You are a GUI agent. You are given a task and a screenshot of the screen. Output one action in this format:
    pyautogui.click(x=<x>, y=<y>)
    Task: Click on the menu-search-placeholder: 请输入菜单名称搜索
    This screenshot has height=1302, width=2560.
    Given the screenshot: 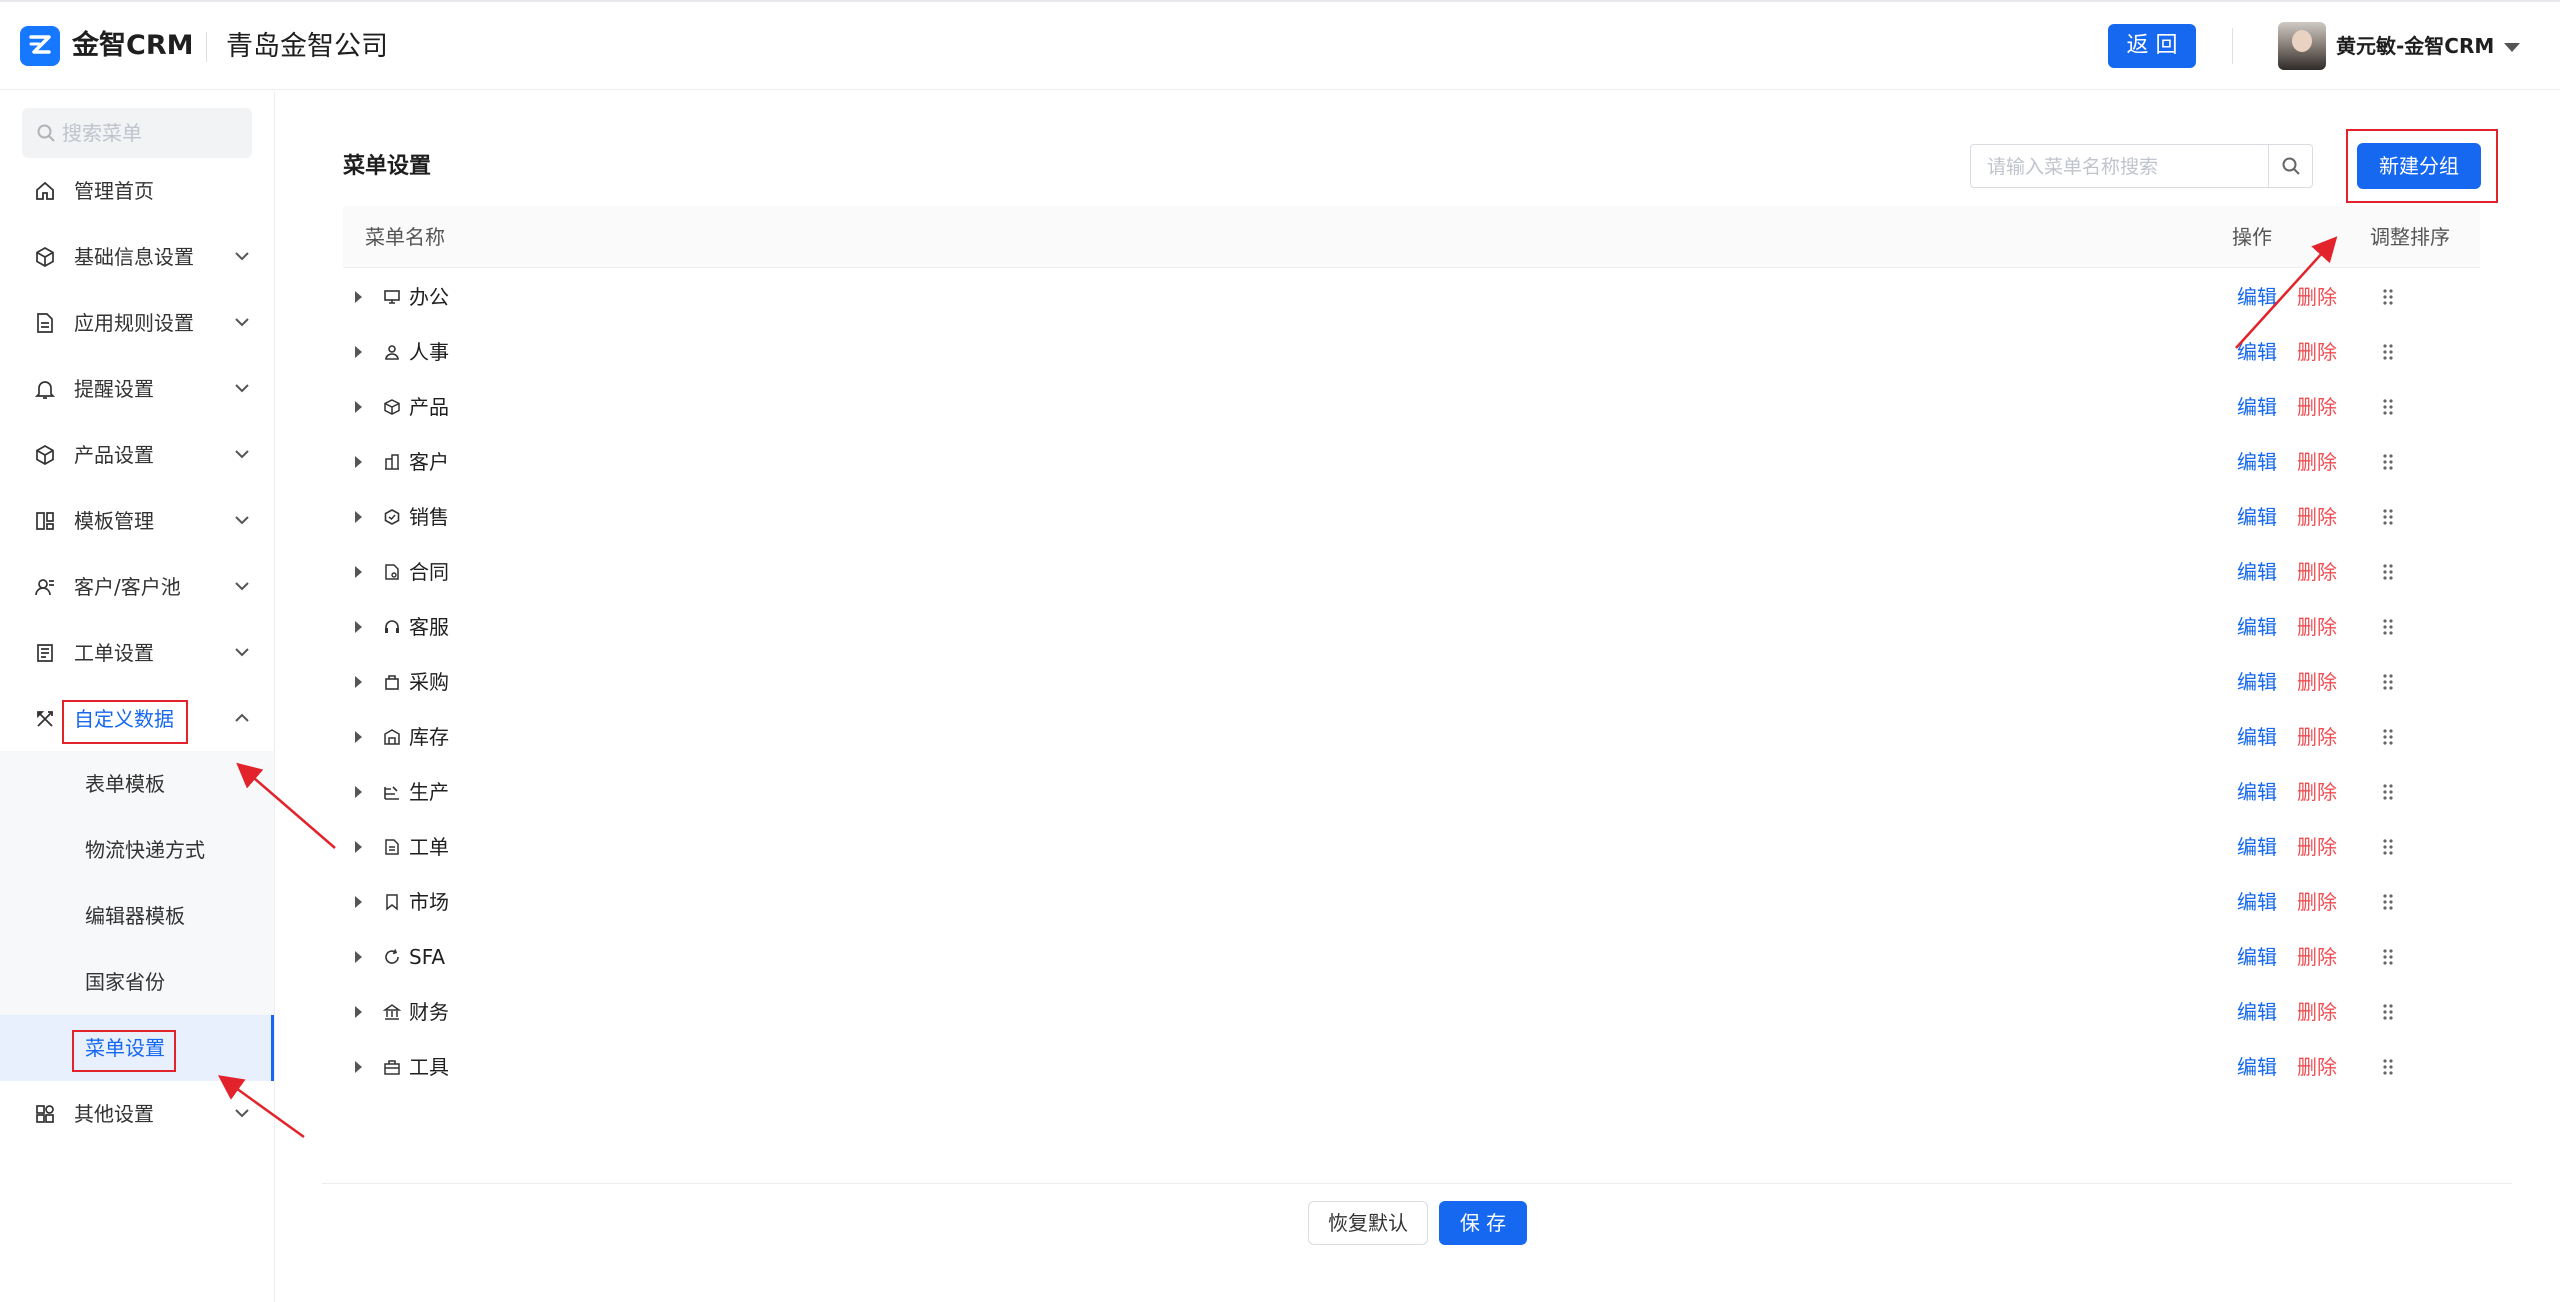 What is the action you would take?
    pyautogui.click(x=2073, y=167)
    